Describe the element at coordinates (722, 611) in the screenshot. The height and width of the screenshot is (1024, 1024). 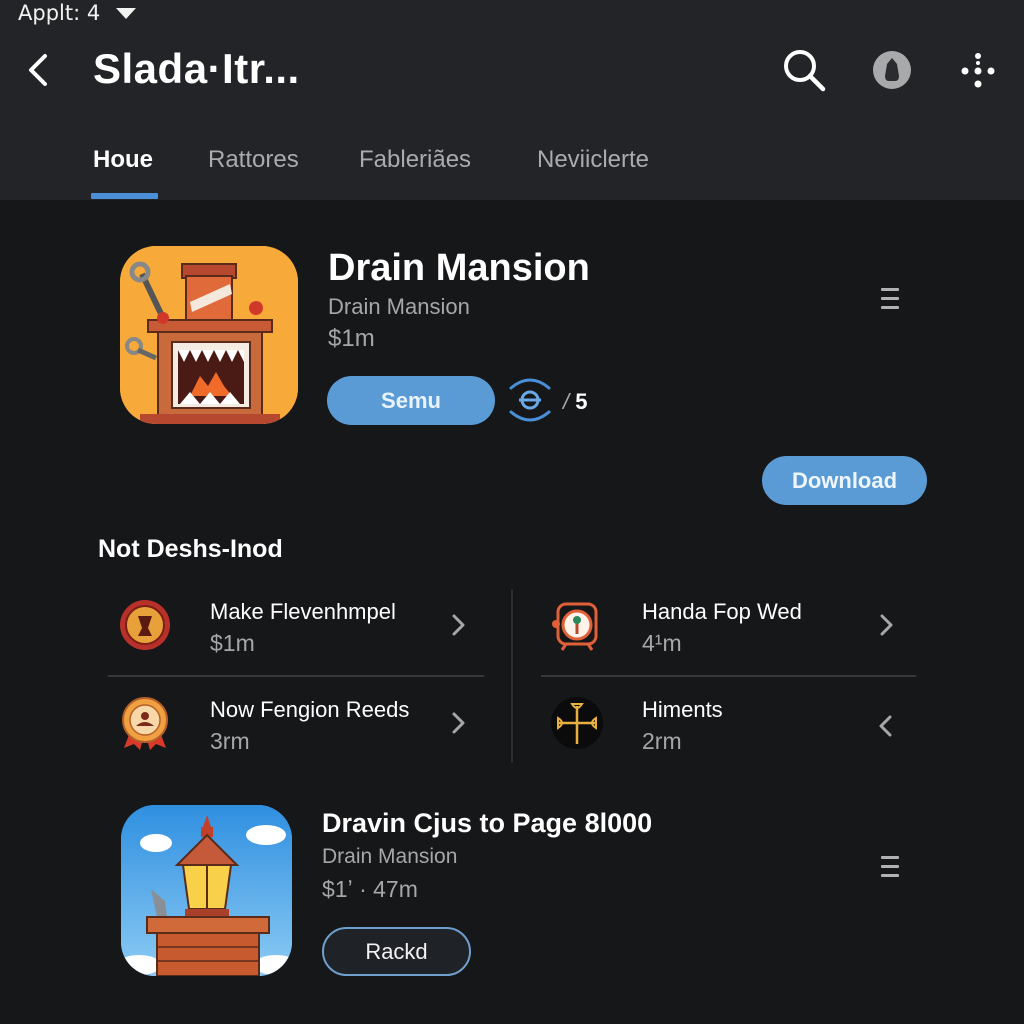
I see `list-item-title: Handa Fop Wed` at that location.